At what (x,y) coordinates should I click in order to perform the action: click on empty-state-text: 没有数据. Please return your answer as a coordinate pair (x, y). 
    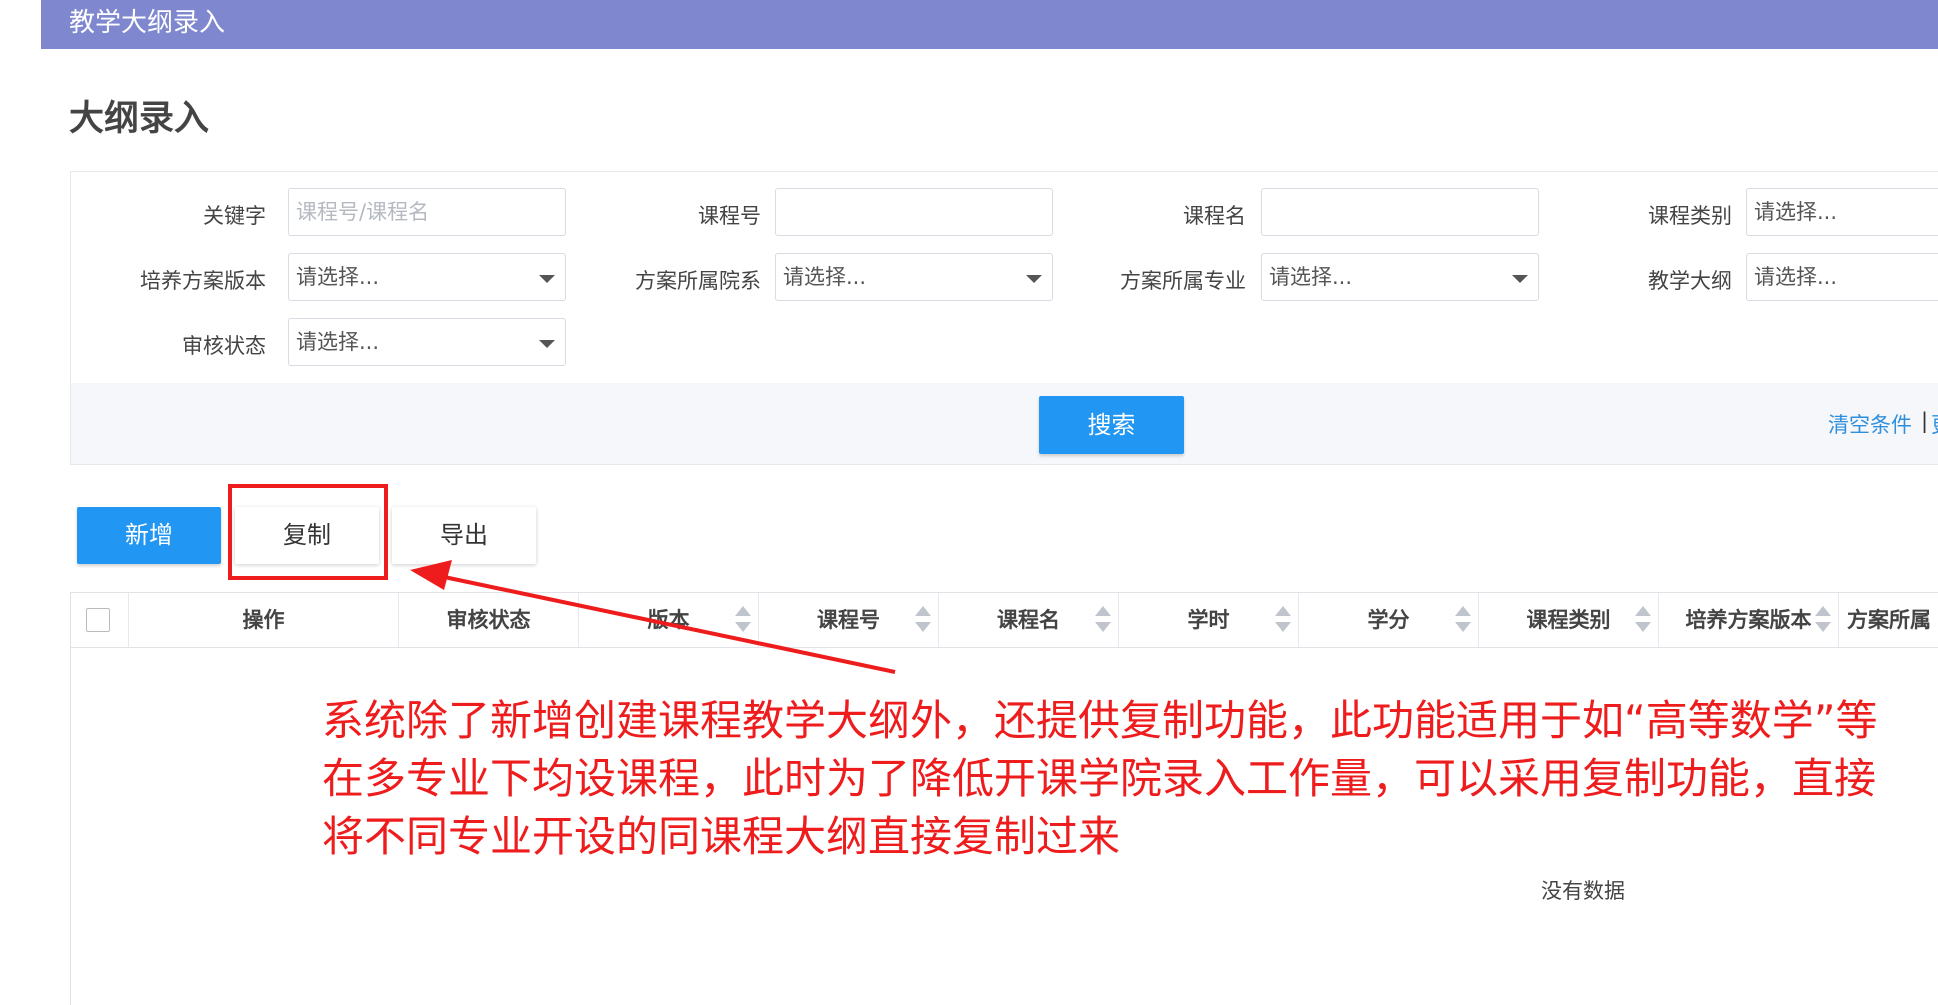
    Looking at the image, I should click on (1583, 891).